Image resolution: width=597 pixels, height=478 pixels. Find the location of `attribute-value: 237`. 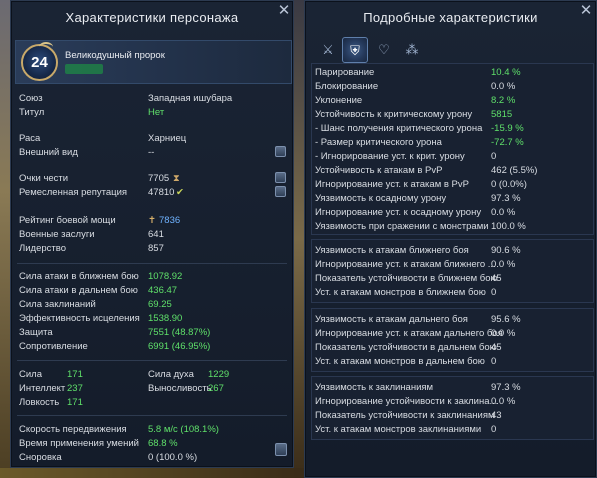

attribute-value: 237 is located at coordinates (75, 388).